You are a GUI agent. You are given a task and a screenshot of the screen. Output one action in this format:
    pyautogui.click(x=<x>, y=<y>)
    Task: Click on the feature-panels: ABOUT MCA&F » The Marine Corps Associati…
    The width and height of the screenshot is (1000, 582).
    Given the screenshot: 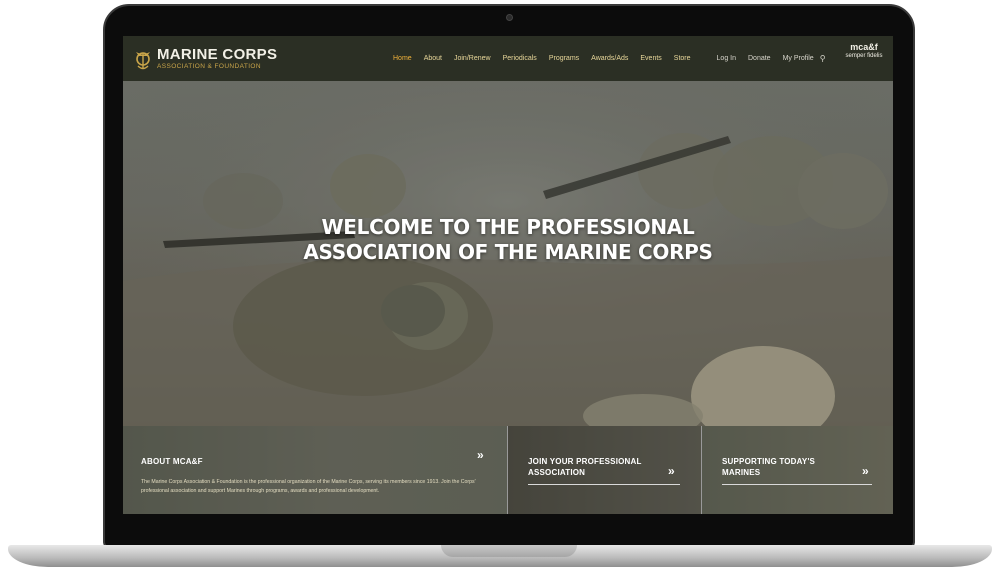 What is the action you would take?
    pyautogui.click(x=508, y=470)
    